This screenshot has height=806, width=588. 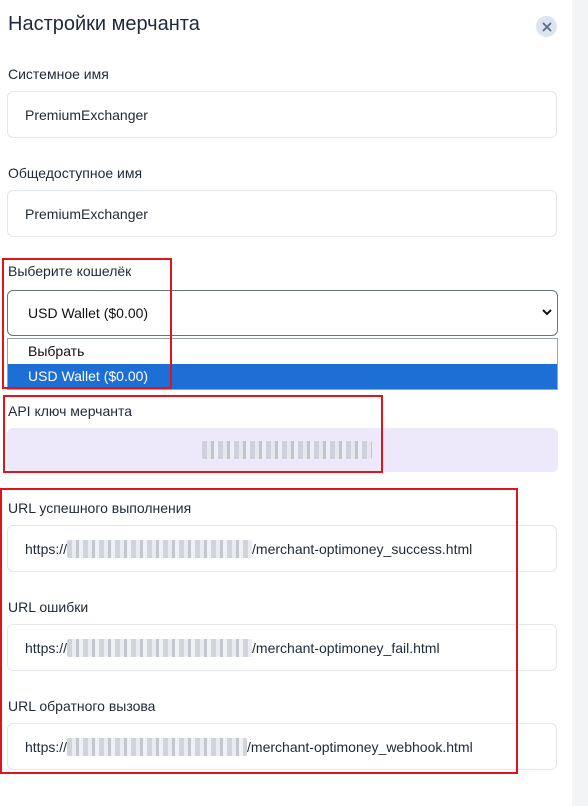 What do you see at coordinates (58, 74) in the screenshot?
I see `system-name-label: Системное имя` at bounding box center [58, 74].